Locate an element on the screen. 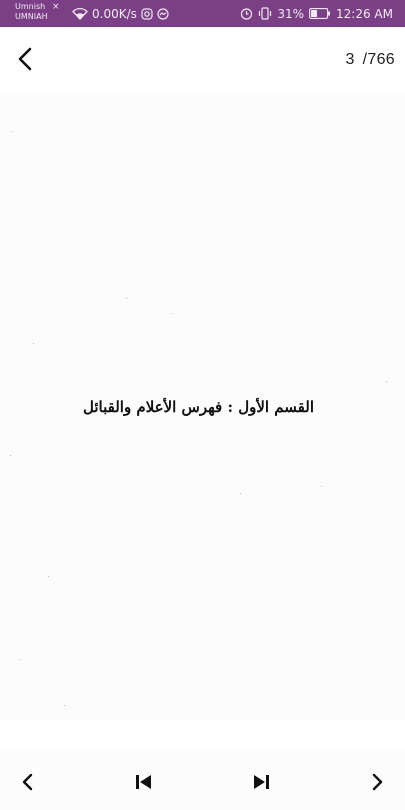 This screenshot has width=405, height=810. clock-time: 12:26 AM is located at coordinates (364, 13).